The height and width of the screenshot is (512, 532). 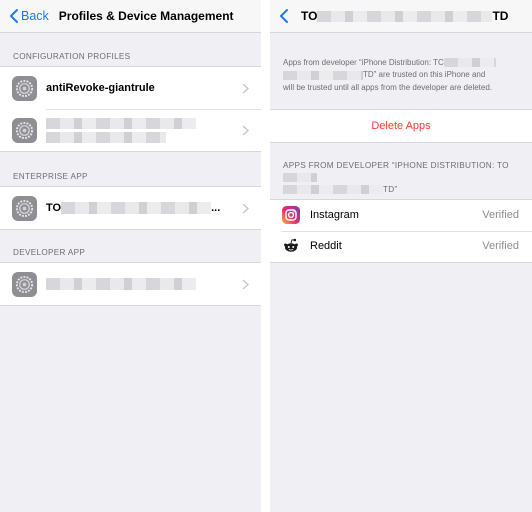 I want to click on app-row-instagram: Instagram Verified, so click(x=401, y=215).